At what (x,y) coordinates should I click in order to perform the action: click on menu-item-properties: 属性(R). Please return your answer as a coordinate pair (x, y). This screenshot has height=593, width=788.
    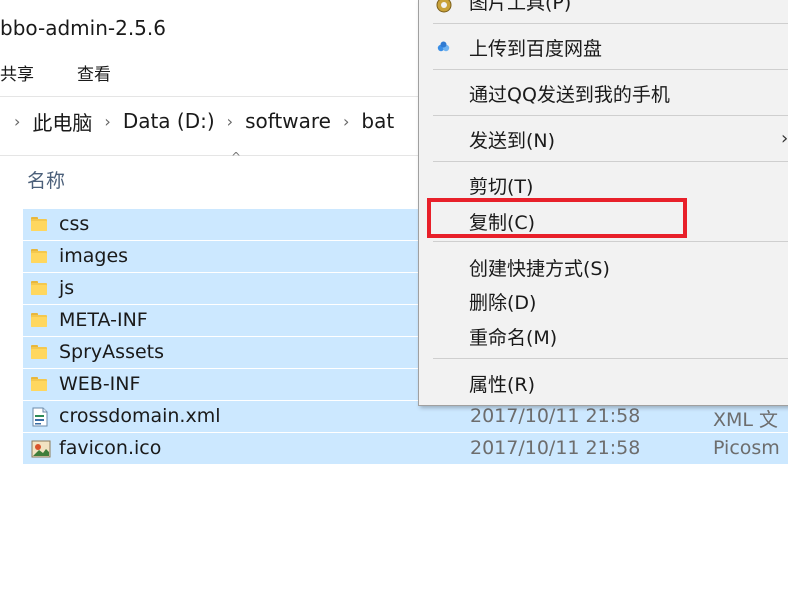
    Looking at the image, I should click on (502, 383).